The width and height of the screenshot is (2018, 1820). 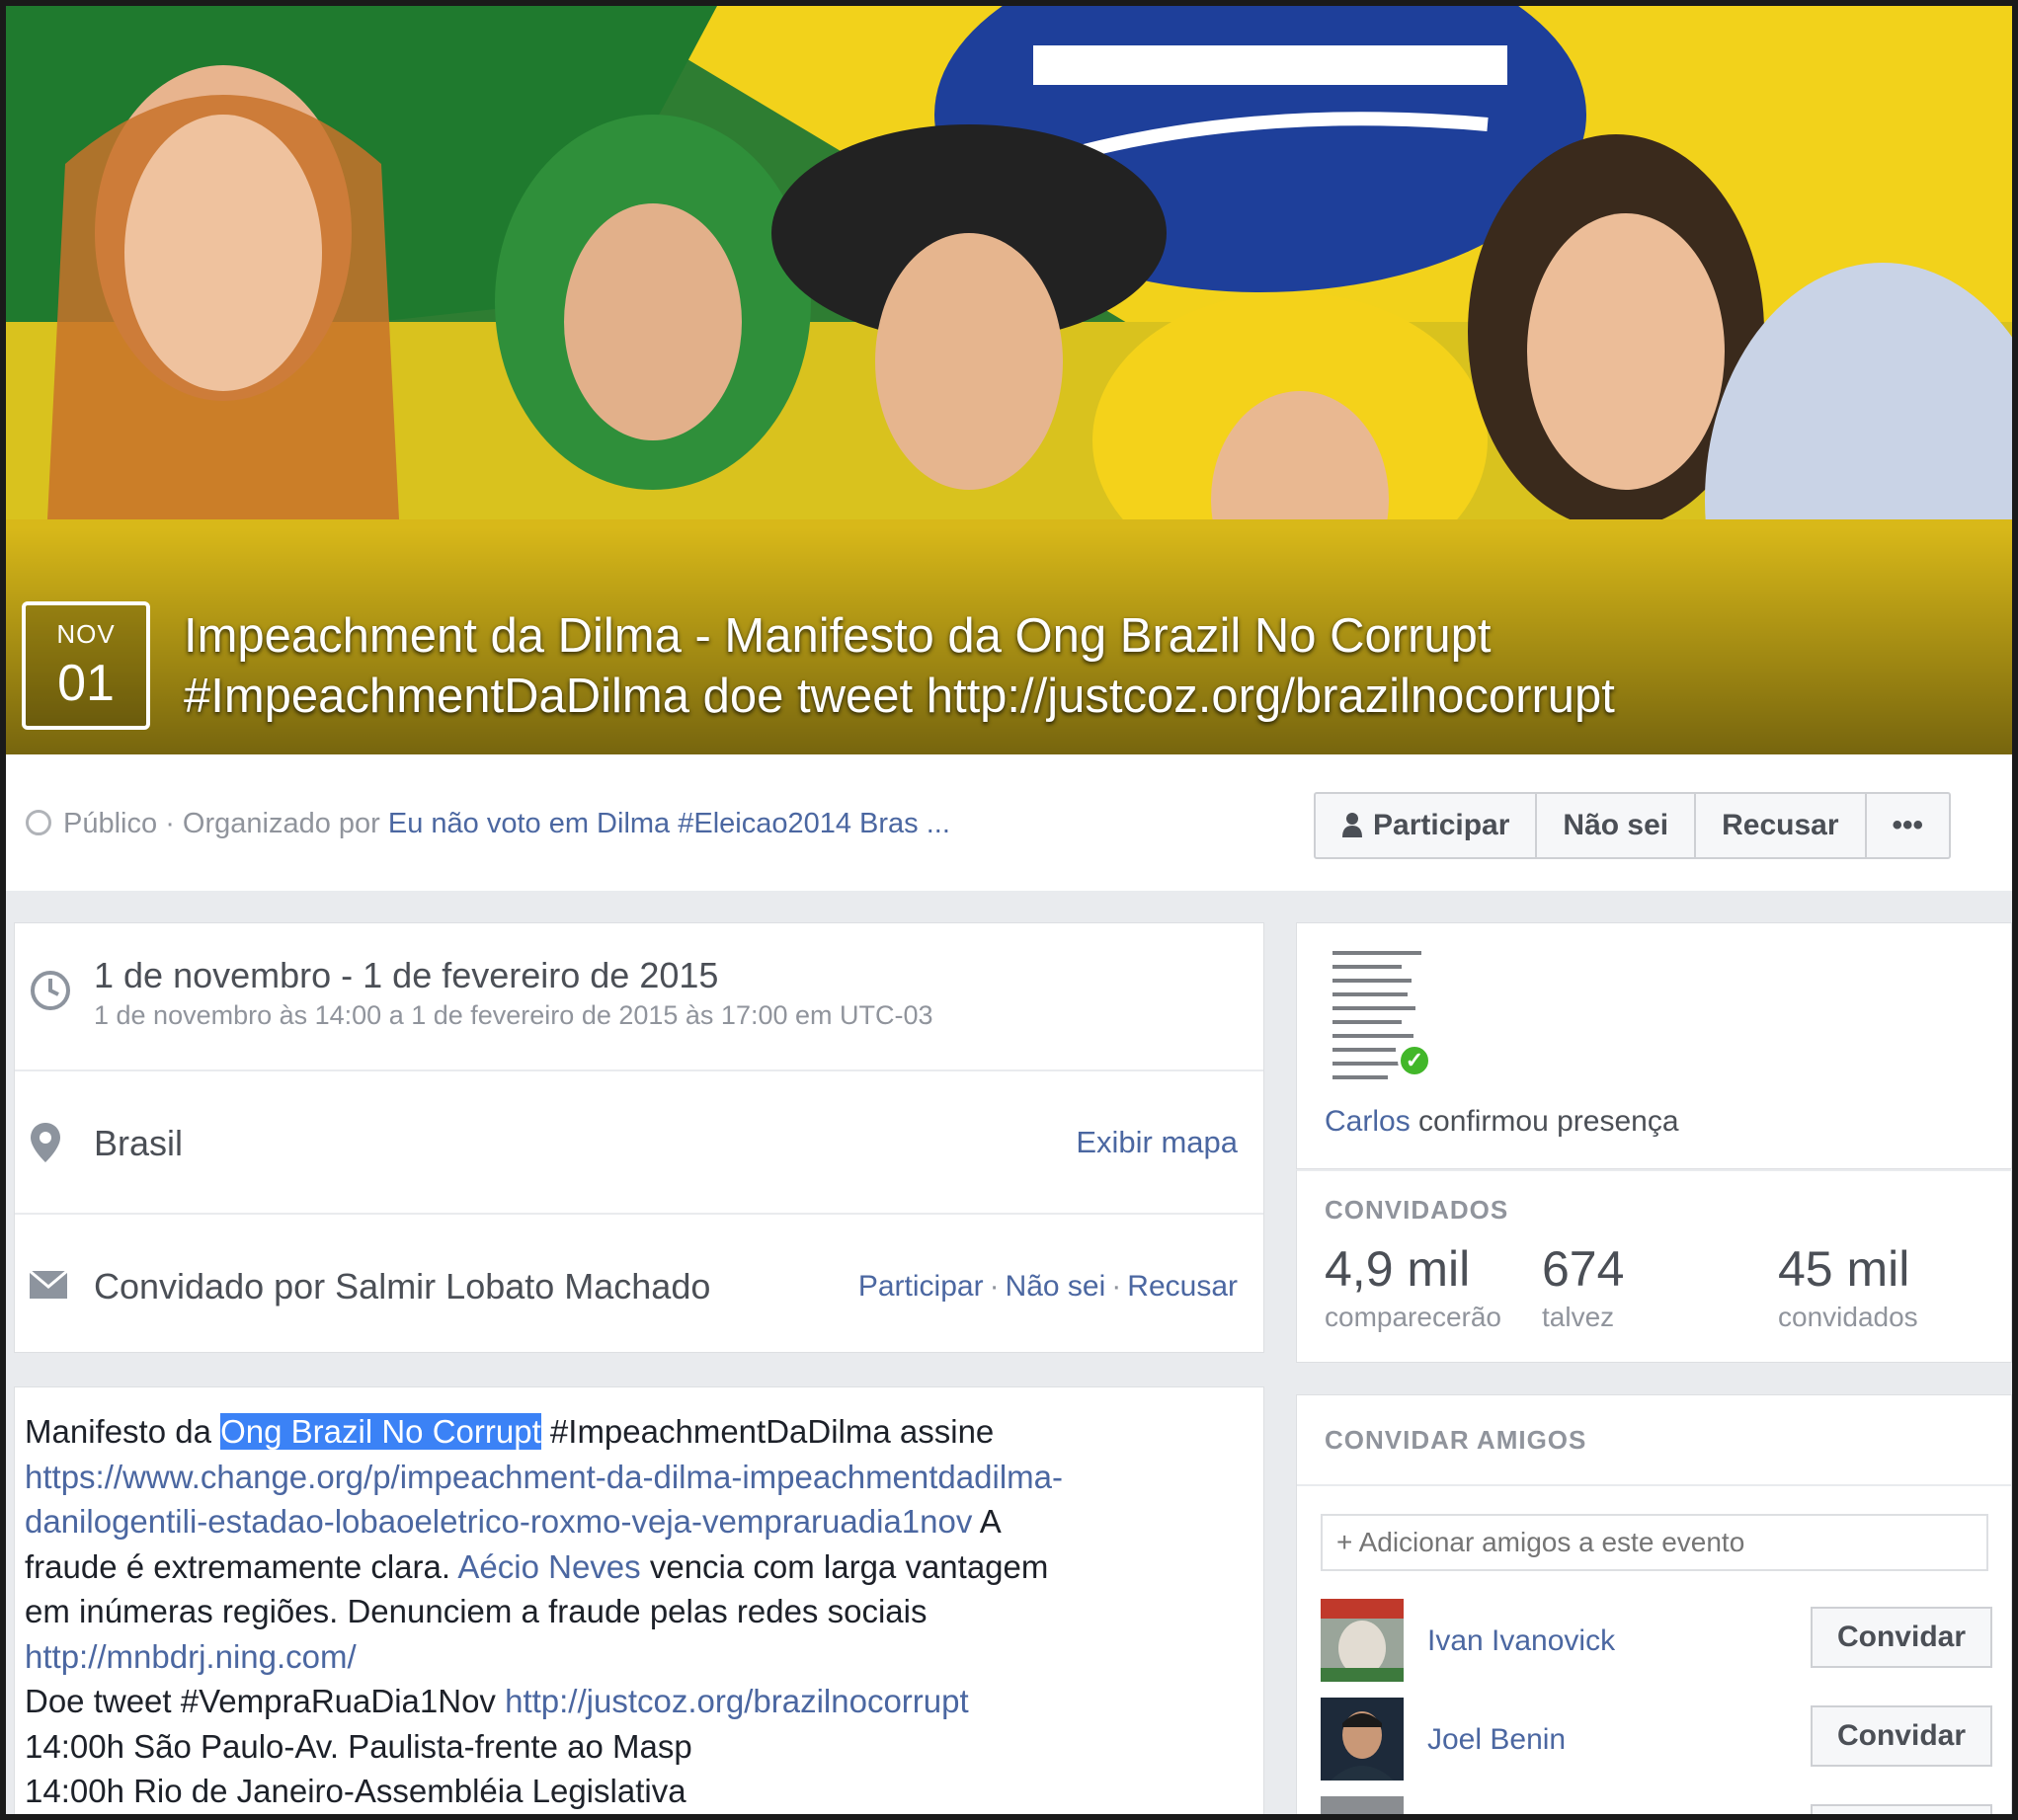 I want to click on description-text: A, so click(x=987, y=1521).